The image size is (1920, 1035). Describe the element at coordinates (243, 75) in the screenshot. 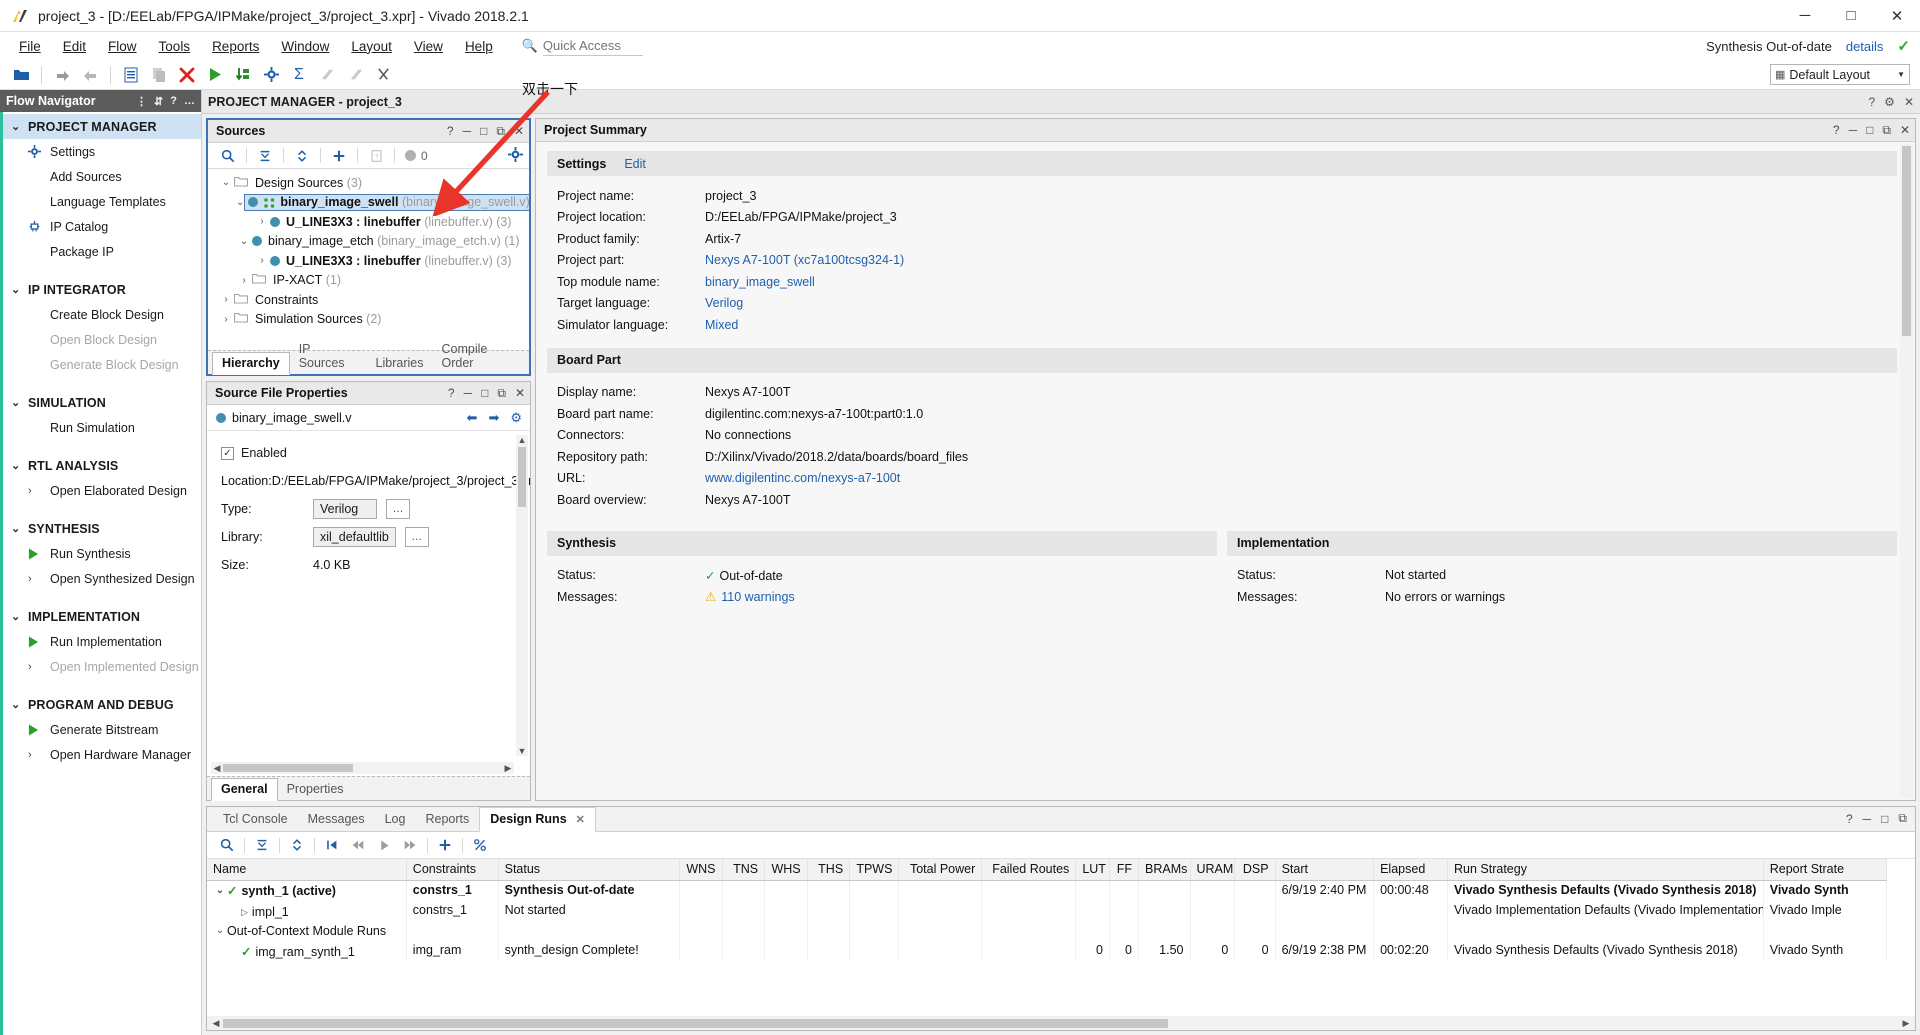

I see `implement-icon` at that location.